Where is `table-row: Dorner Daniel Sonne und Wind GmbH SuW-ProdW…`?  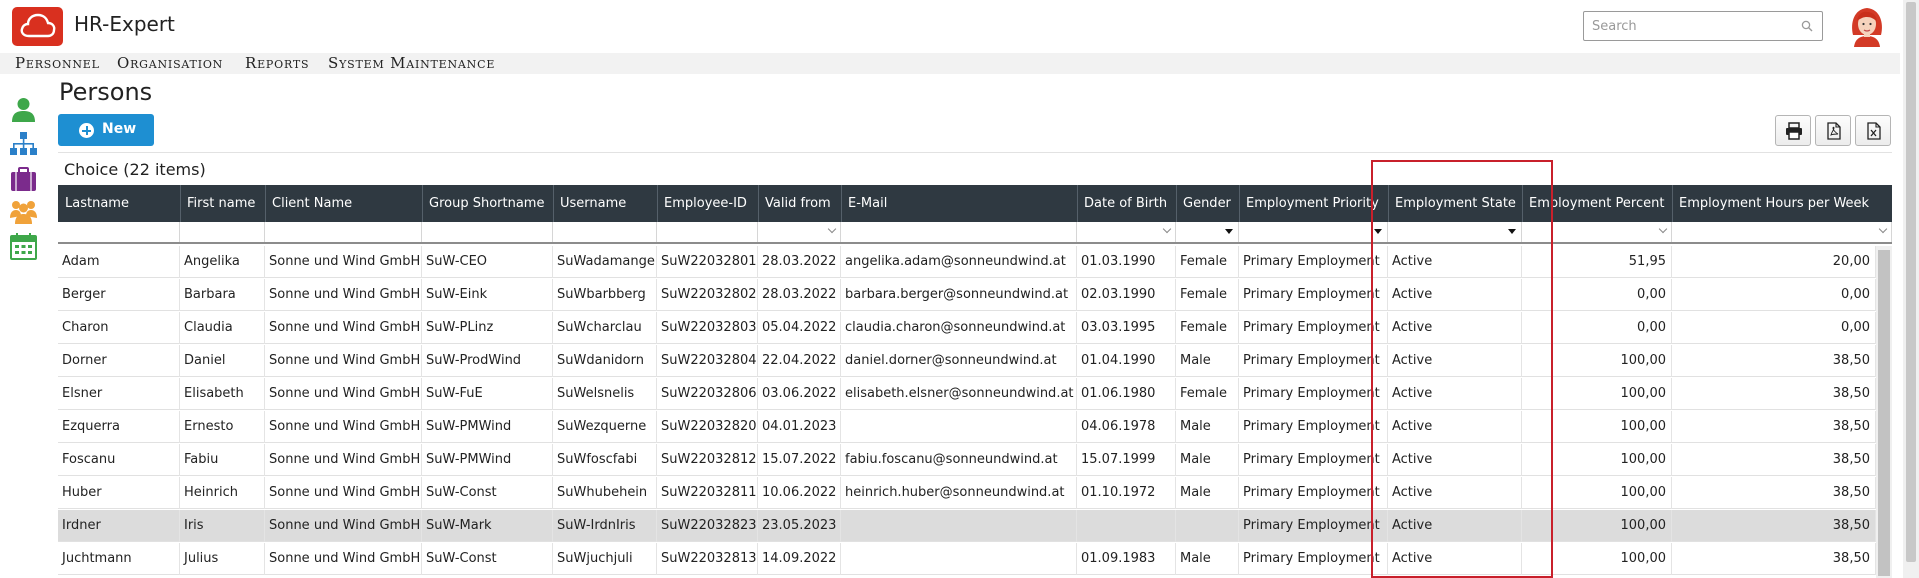 table-row: Dorner Daniel Sonne und Wind GmbH SuW-ProdW… is located at coordinates (967, 361).